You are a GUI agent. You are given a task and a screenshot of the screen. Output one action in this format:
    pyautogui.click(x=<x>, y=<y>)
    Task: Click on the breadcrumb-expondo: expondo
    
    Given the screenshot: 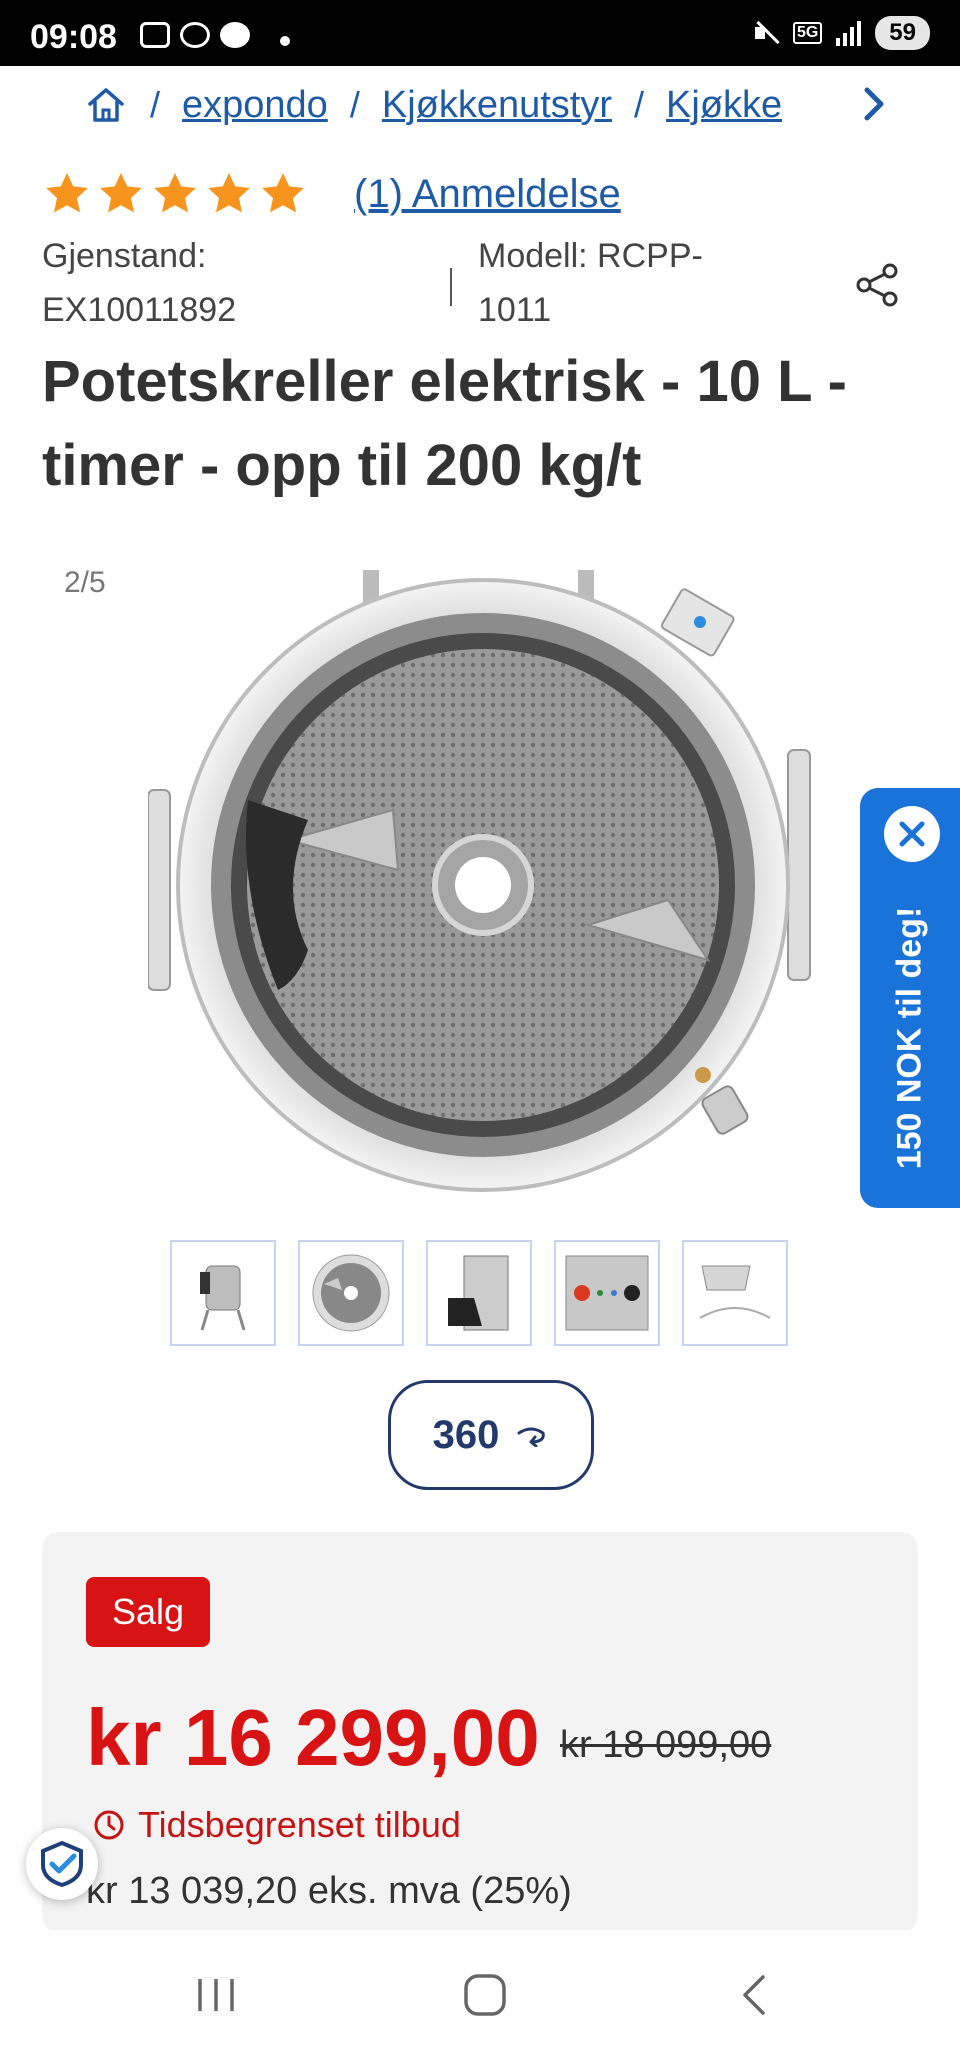 What is the action you would take?
    pyautogui.click(x=255, y=105)
    